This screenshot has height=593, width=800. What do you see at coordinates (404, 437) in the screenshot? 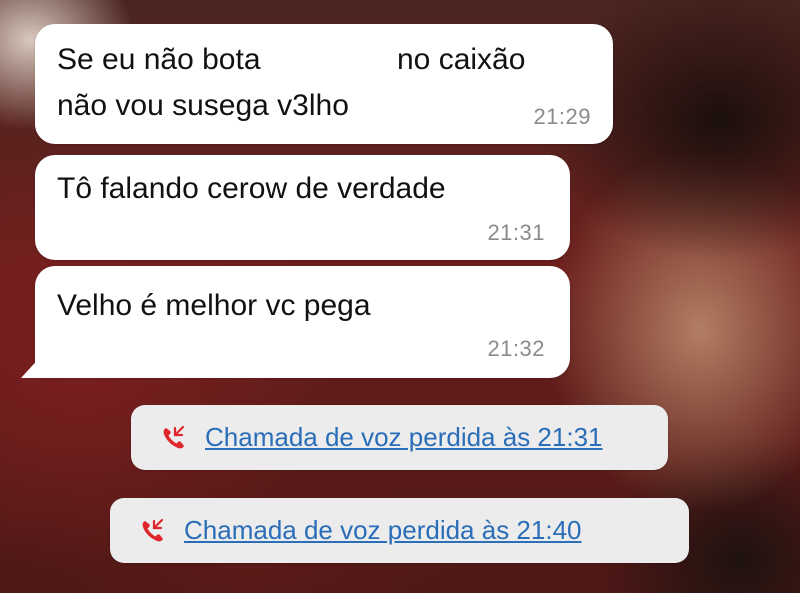
I see `missed-call-link: Chamada de voz perdida às 21:31` at bounding box center [404, 437].